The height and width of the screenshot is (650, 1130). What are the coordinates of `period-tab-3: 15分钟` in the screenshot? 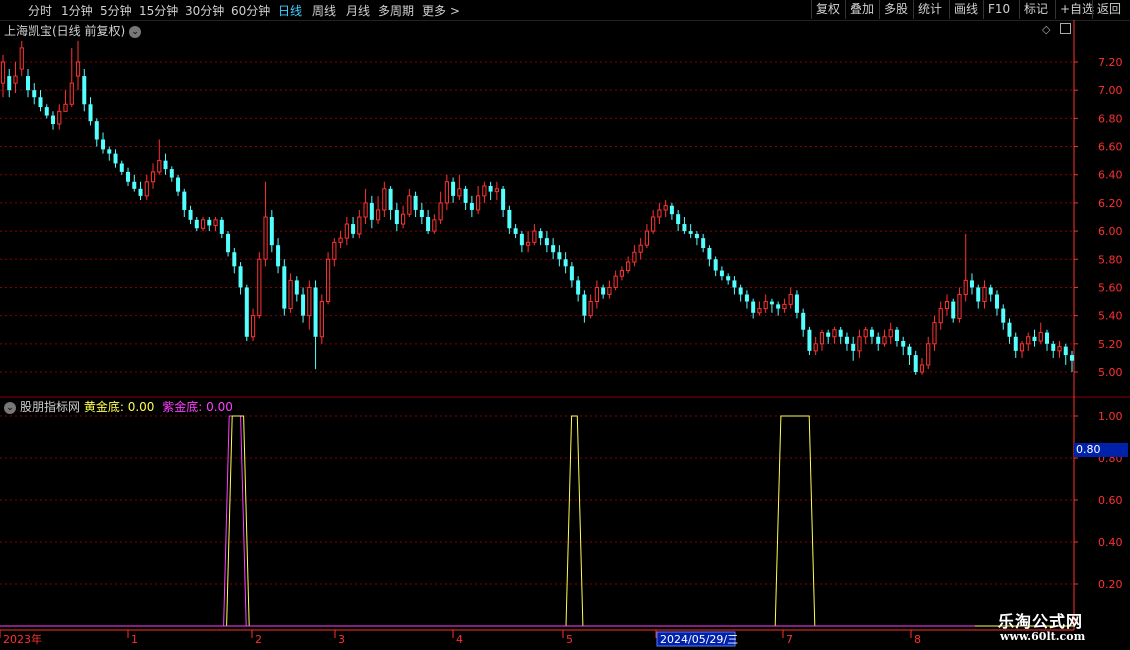 It's located at (158, 10).